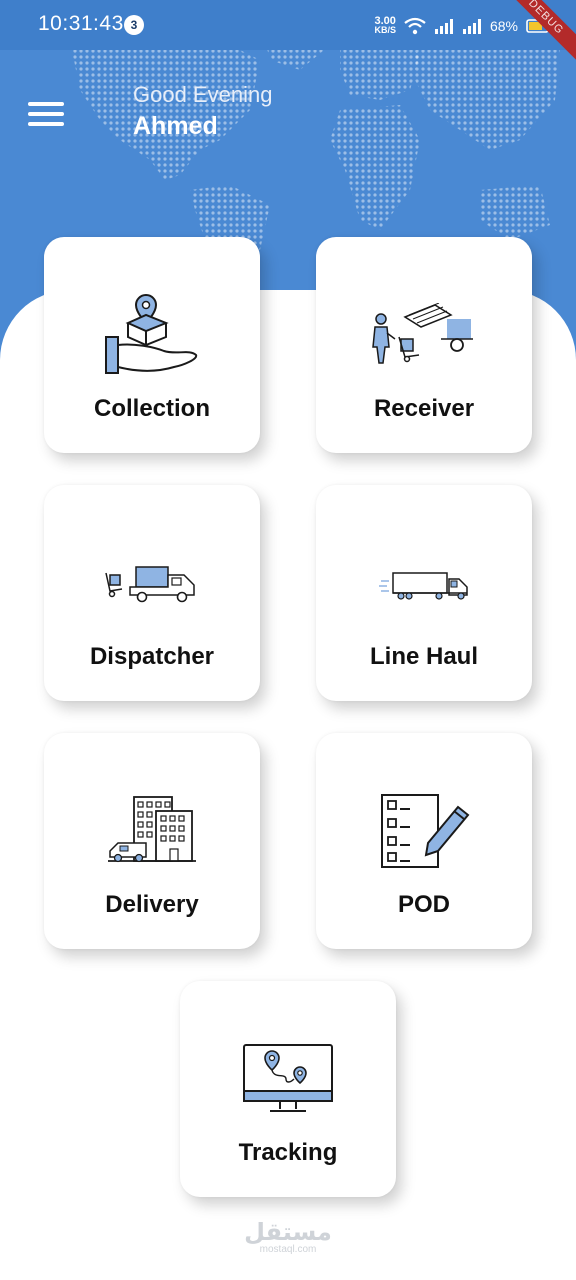 This screenshot has height=1280, width=576. I want to click on watermark-latin-text: mostaql.com, so click(288, 1249).